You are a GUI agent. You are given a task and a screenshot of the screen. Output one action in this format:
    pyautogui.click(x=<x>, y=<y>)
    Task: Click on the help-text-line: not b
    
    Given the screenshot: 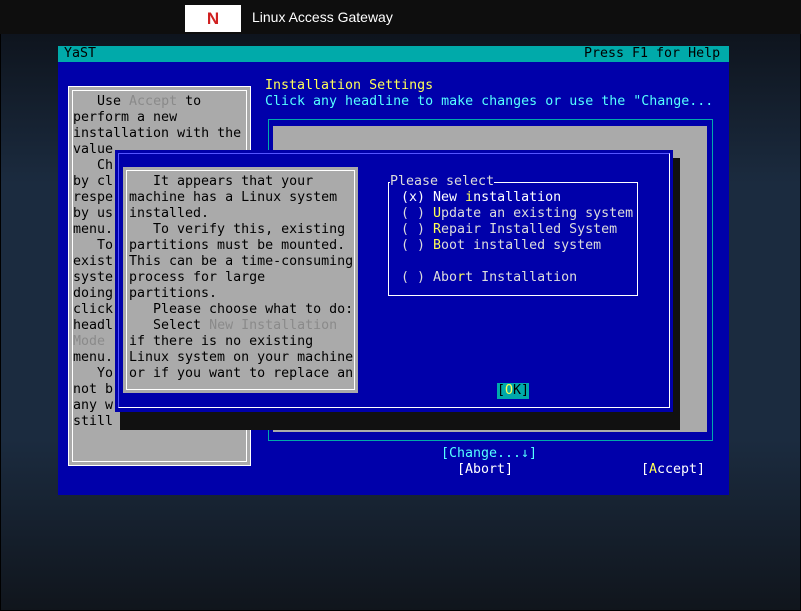 What is the action you would take?
    pyautogui.click(x=93, y=389)
    